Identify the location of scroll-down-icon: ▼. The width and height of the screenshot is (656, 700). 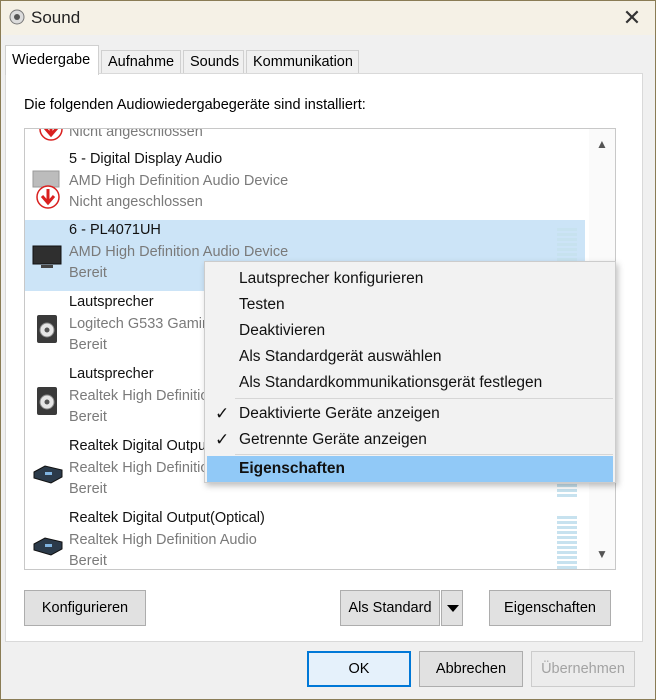
(602, 554).